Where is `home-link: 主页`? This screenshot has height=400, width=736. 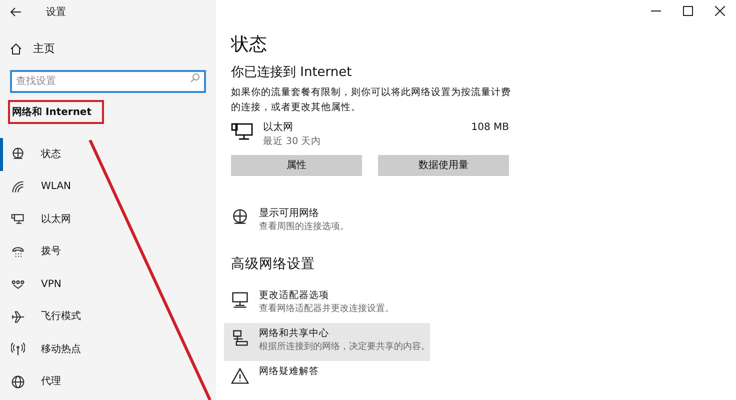 home-link: 主页 is located at coordinates (44, 49).